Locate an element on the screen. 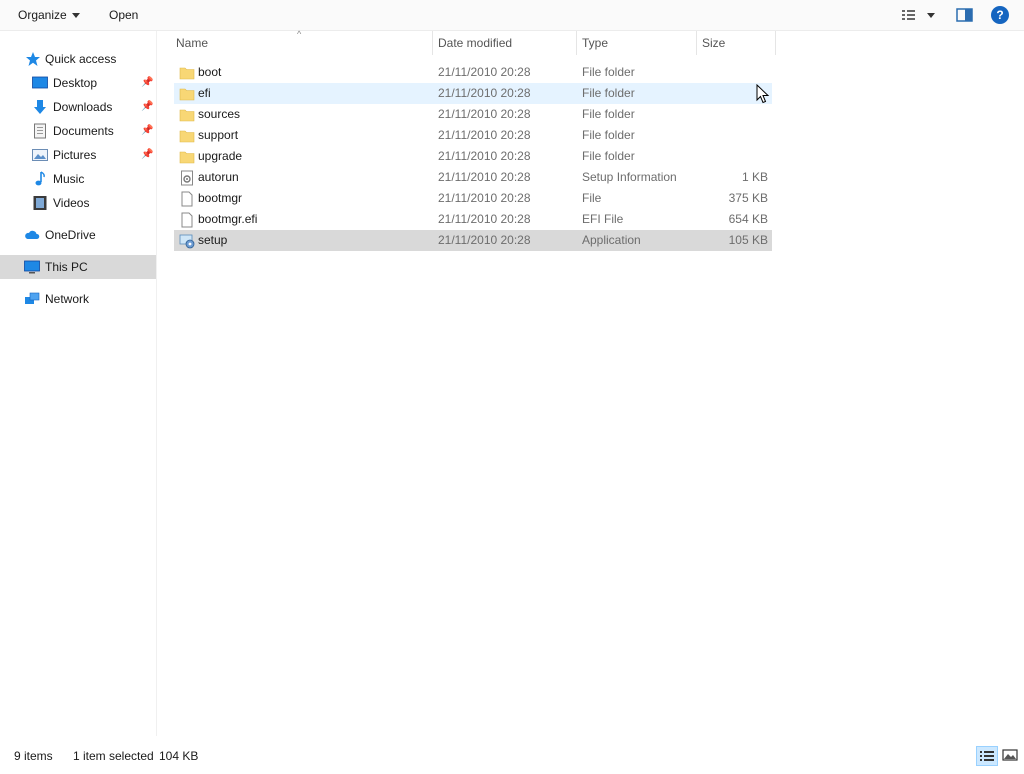 The width and height of the screenshot is (1024, 774). file-row: support 21/11/2010 20:28 File folder is located at coordinates (473, 135).